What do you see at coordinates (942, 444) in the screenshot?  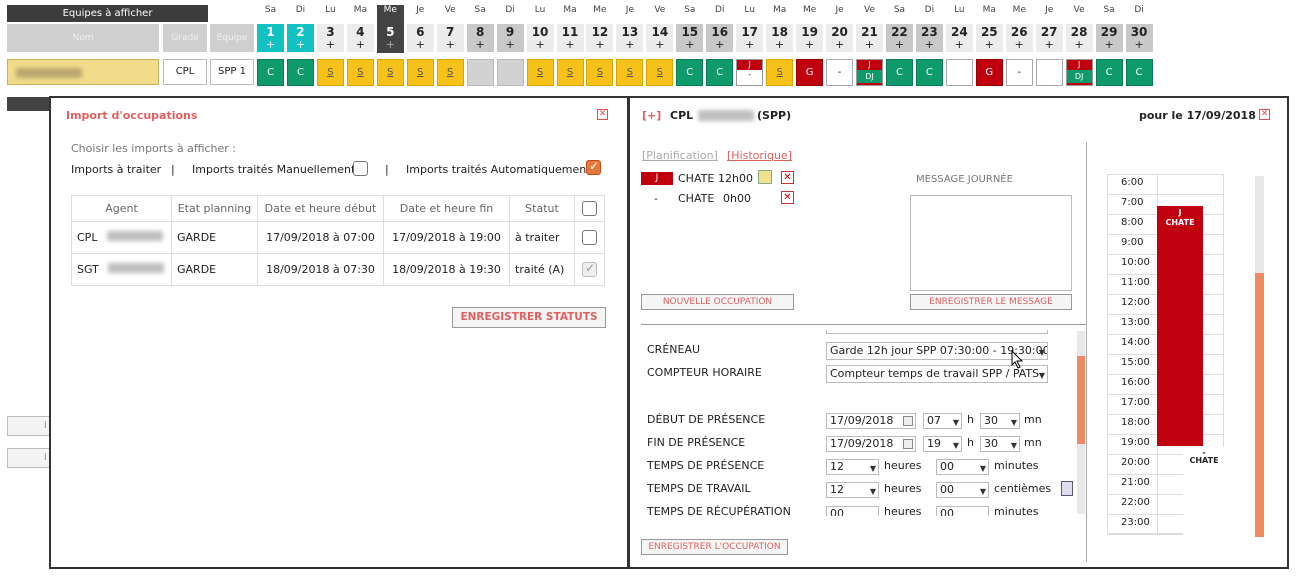 I see `end-hour-select: 19 ▼` at bounding box center [942, 444].